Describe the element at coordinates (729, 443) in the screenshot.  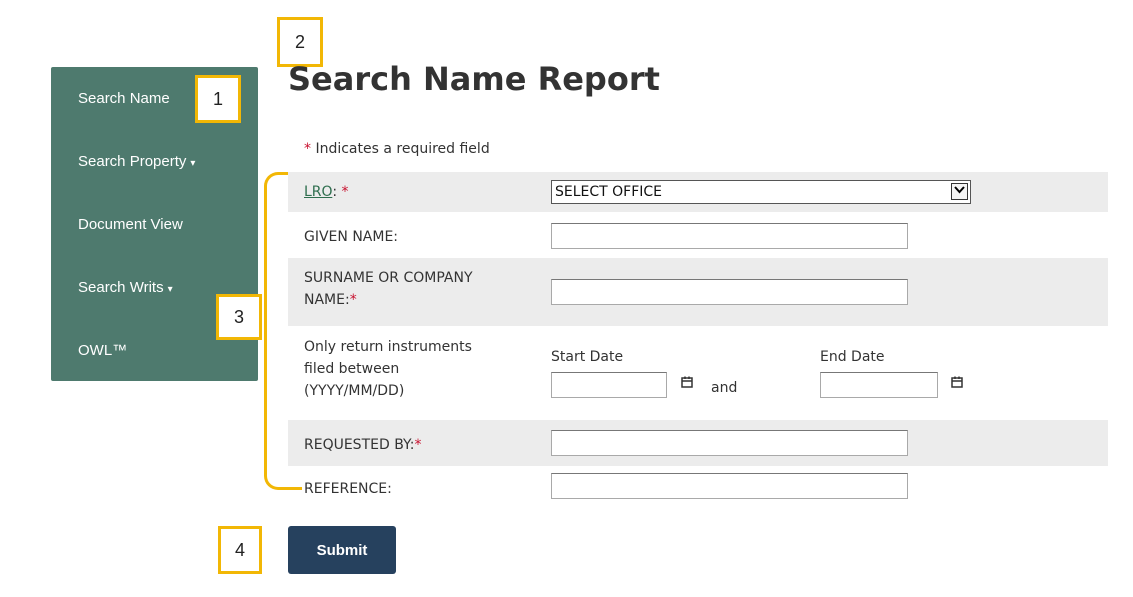
I see `requested-by-input` at that location.